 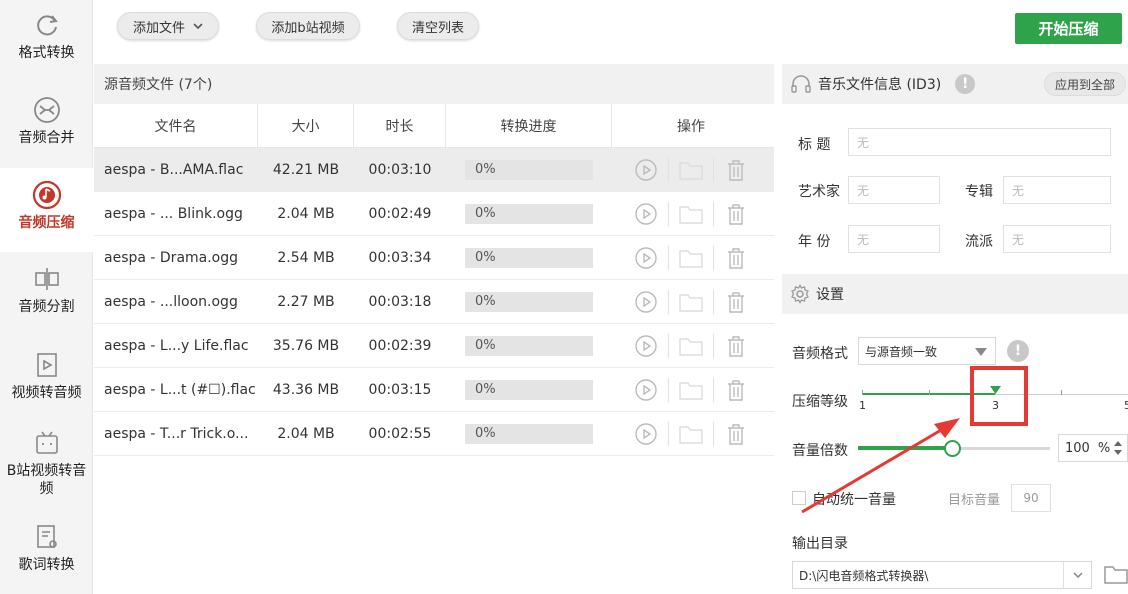 What do you see at coordinates (434, 84) in the screenshot?
I see `file-panel-title: 源音频文件 (7个)` at bounding box center [434, 84].